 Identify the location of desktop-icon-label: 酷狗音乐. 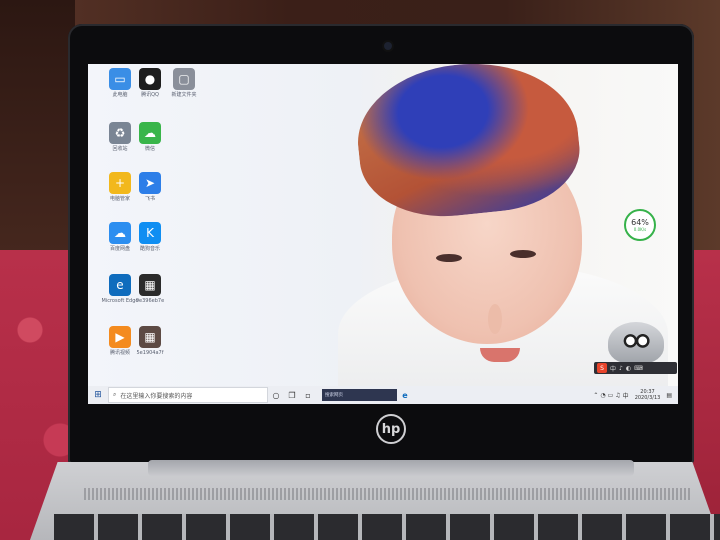
(149, 249).